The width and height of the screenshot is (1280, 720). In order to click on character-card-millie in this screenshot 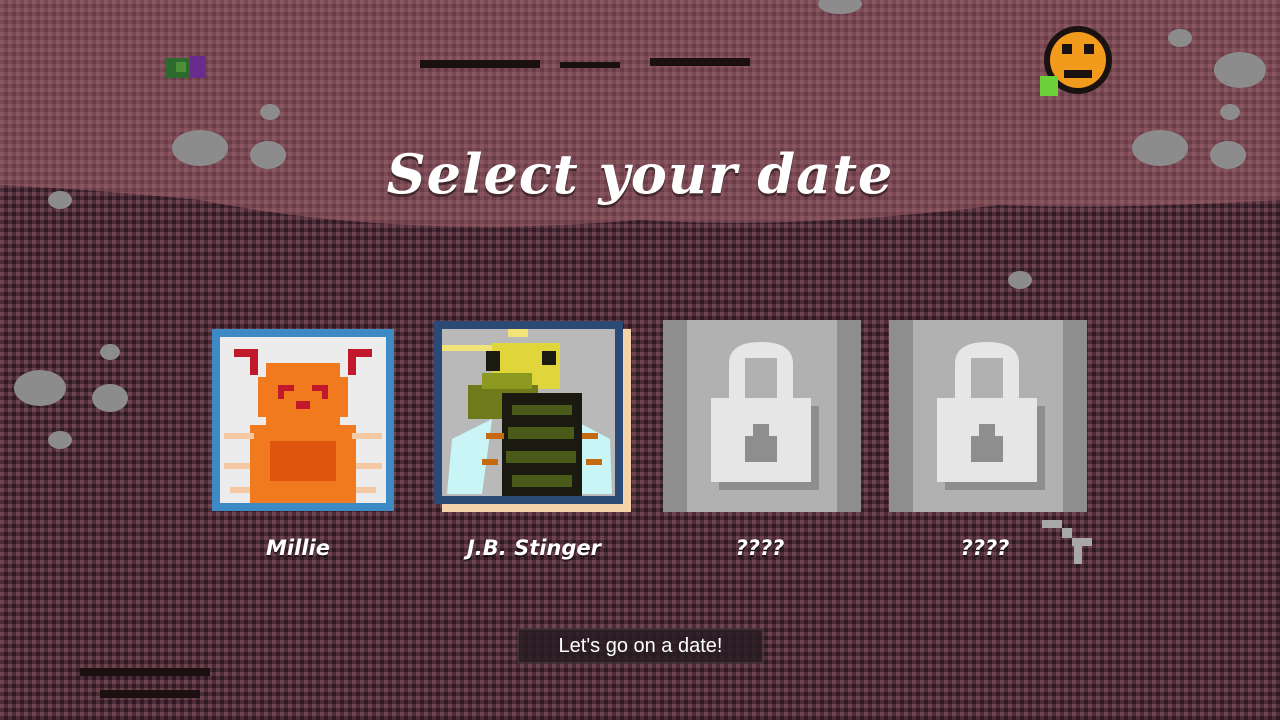, I will do `click(303, 420)`.